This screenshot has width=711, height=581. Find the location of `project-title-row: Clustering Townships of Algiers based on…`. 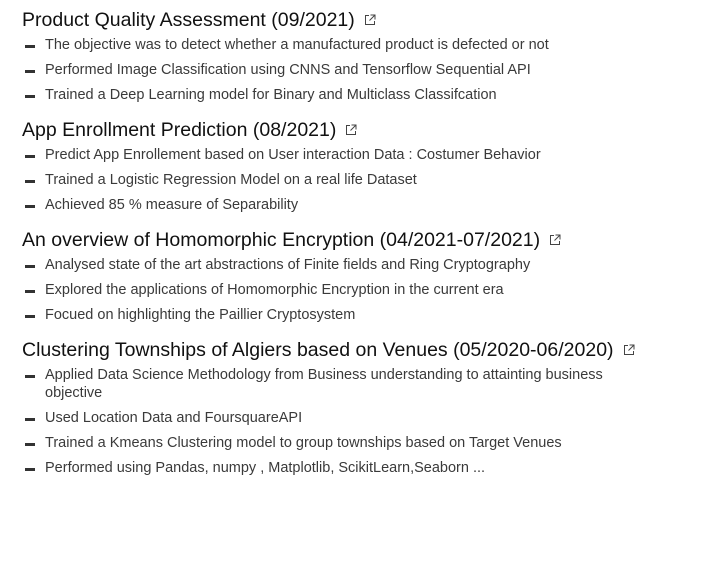

project-title-row: Clustering Townships of Algiers based on… is located at coordinates (362, 350).